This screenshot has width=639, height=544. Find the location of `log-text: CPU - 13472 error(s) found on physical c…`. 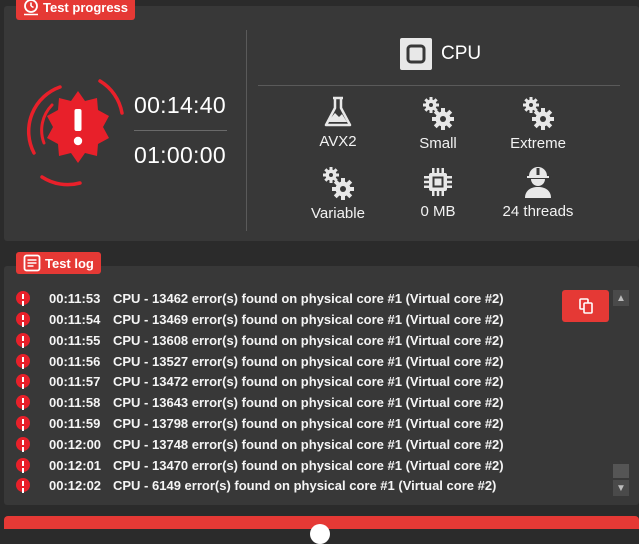

log-text: CPU - 13472 error(s) found on physical c… is located at coordinates (308, 381).